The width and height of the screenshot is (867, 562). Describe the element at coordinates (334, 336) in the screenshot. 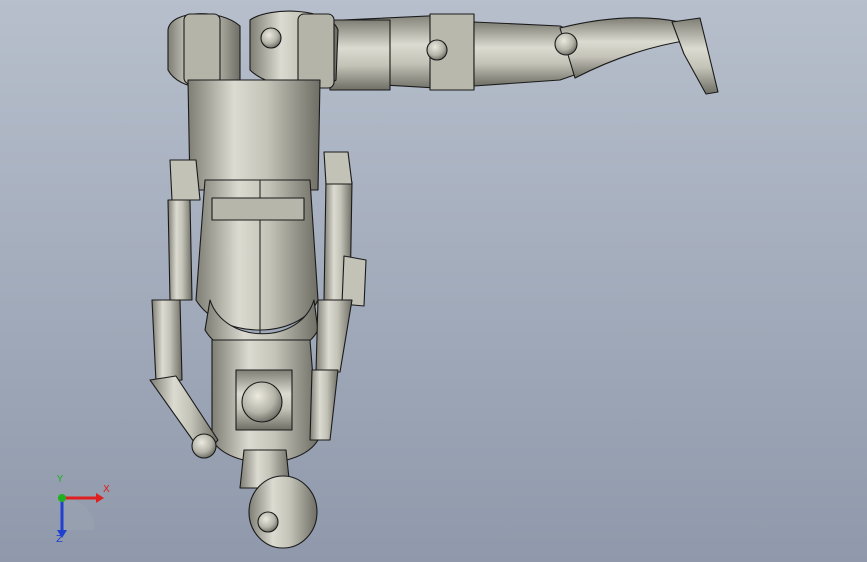

I see `right-upper-arm` at that location.